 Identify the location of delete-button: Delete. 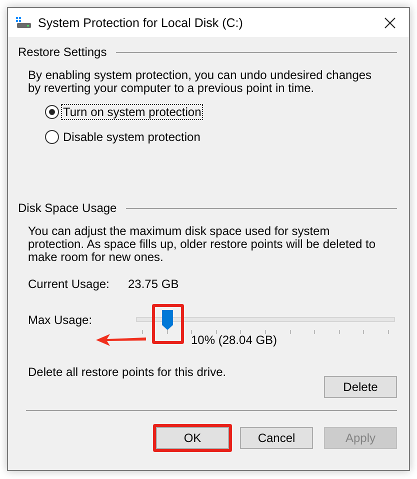
(360, 387).